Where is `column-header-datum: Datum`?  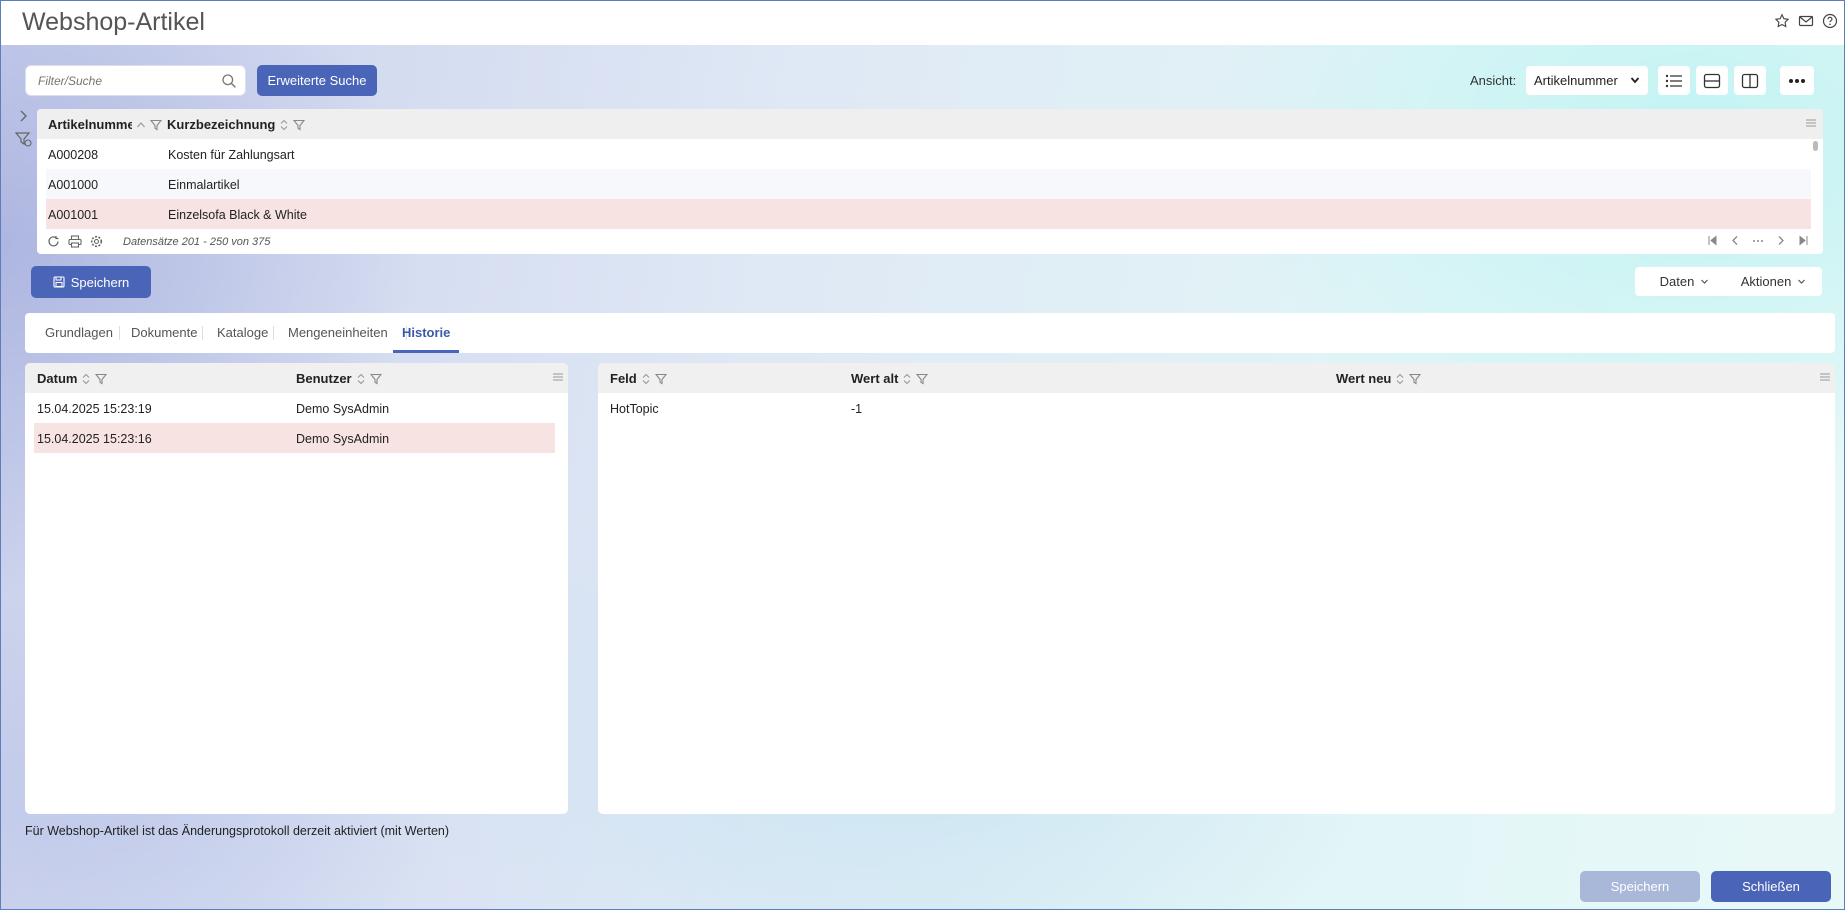 column-header-datum: Datum is located at coordinates (72, 378).